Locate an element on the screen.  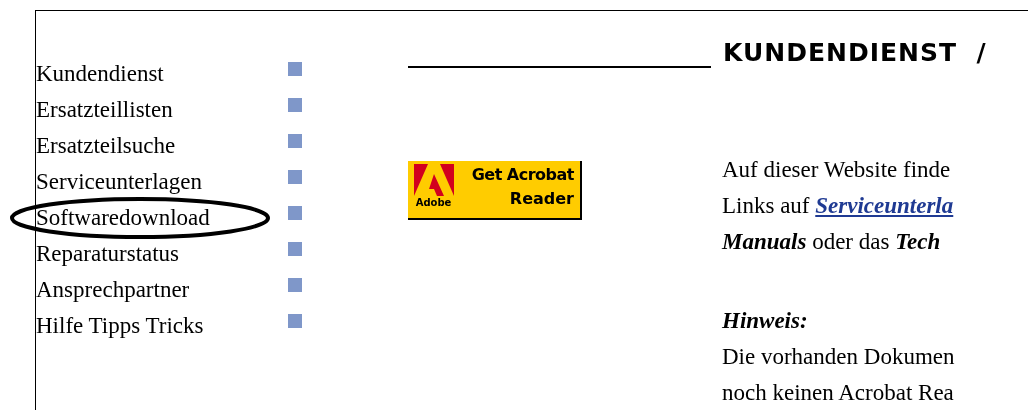
sidebar-link: Ersatzteilsuche is located at coordinates (162, 146).